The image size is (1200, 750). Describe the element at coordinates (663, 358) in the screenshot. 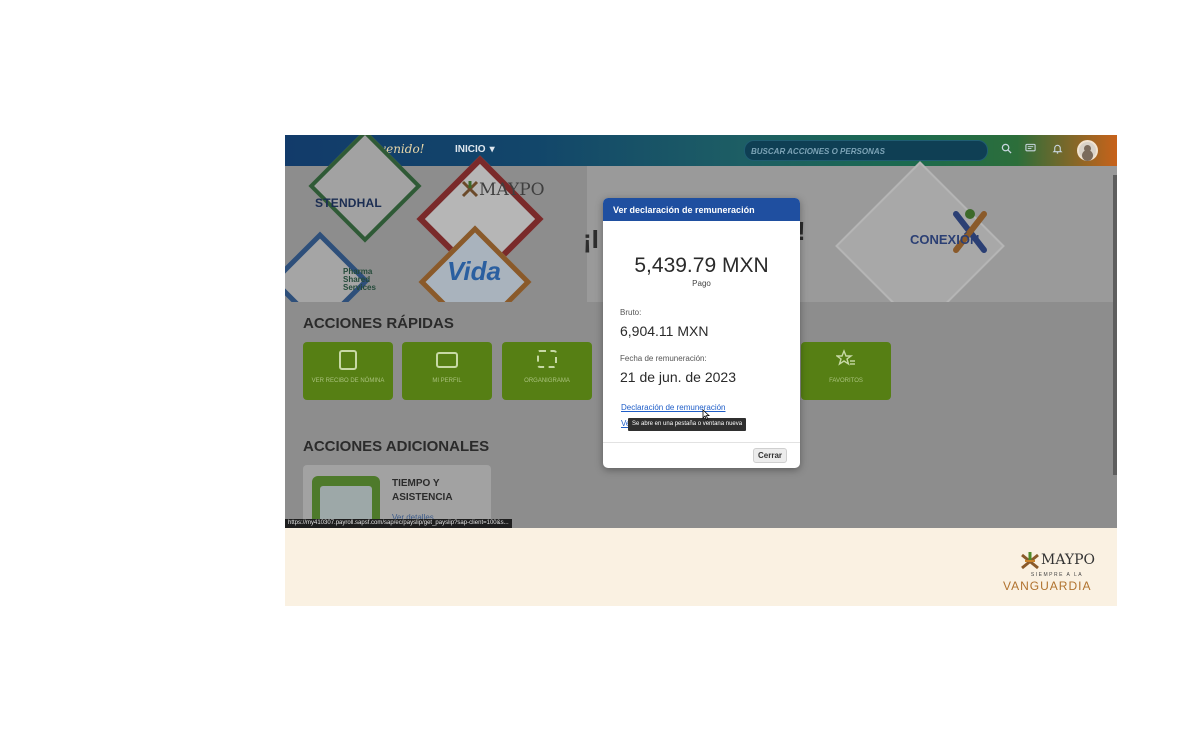

I see `pay-date-label: Fecha de remuneración:` at that location.